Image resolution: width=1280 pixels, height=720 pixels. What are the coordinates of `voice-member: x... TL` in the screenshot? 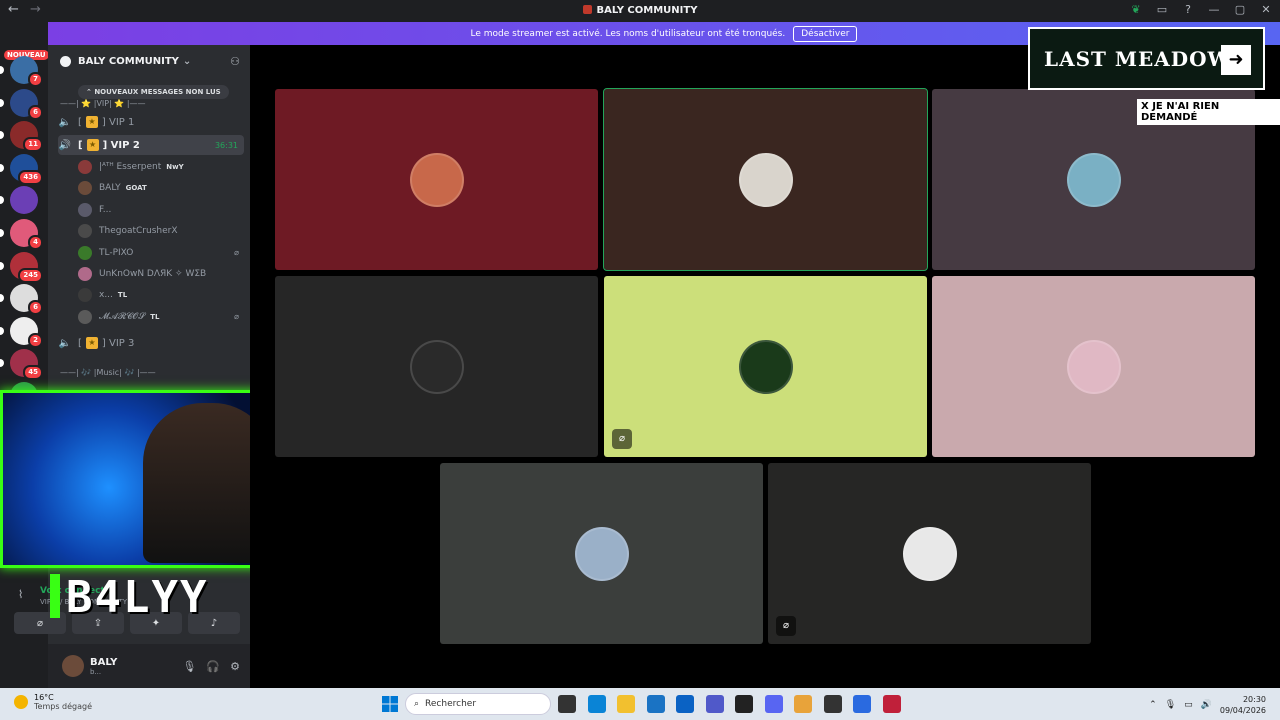 It's located at (160, 295).